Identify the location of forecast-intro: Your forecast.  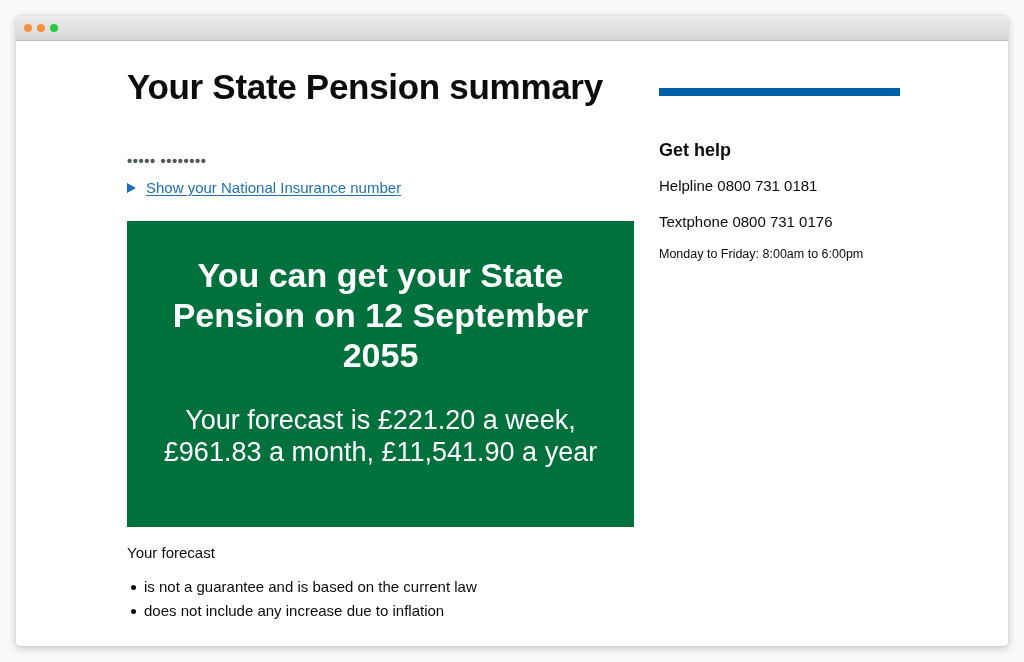
(171, 553).